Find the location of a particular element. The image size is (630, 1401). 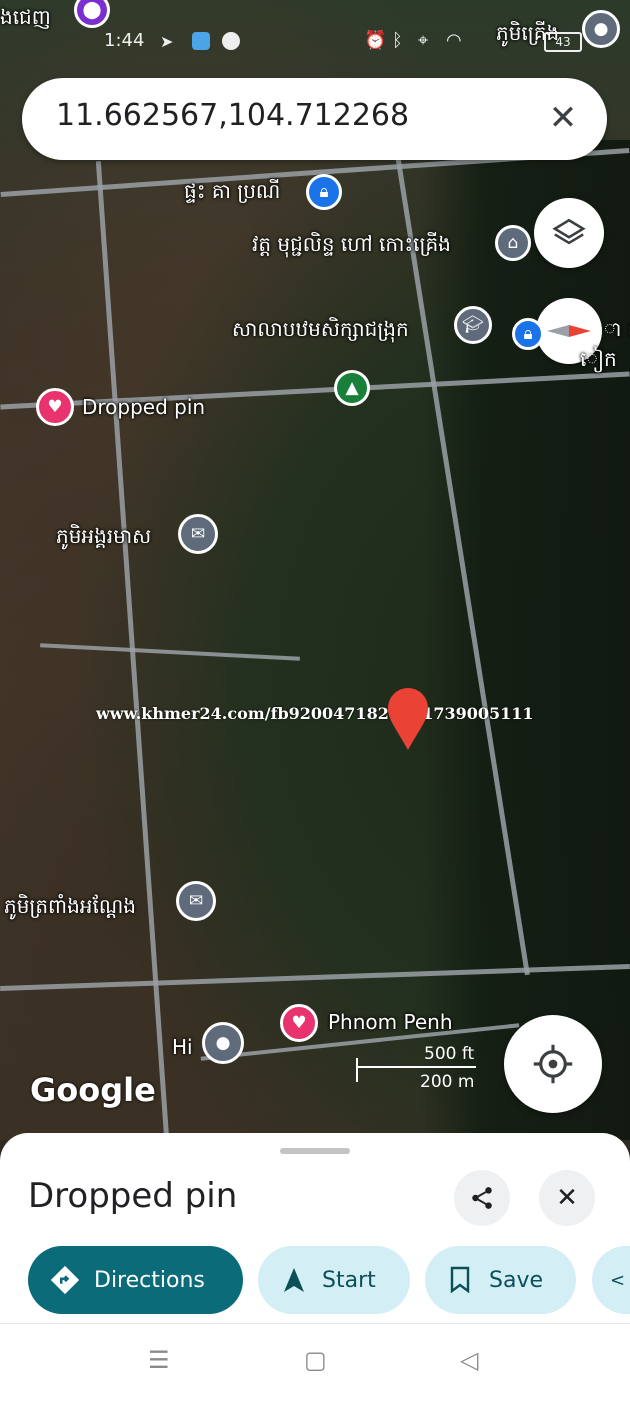

map-label-right-edge: ៀក is located at coordinates (598, 359).